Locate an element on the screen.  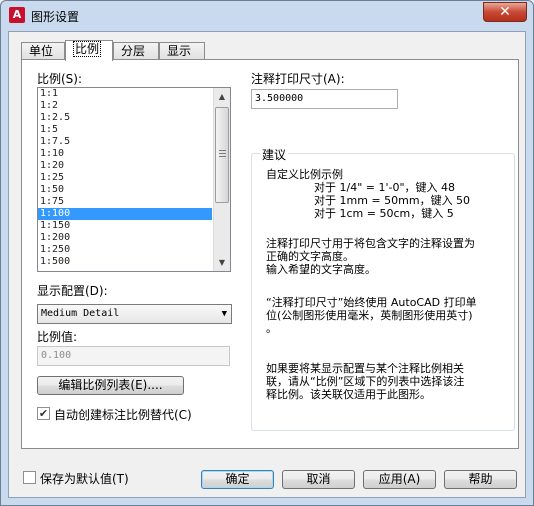
ok-button: 确定 is located at coordinates (237, 479).